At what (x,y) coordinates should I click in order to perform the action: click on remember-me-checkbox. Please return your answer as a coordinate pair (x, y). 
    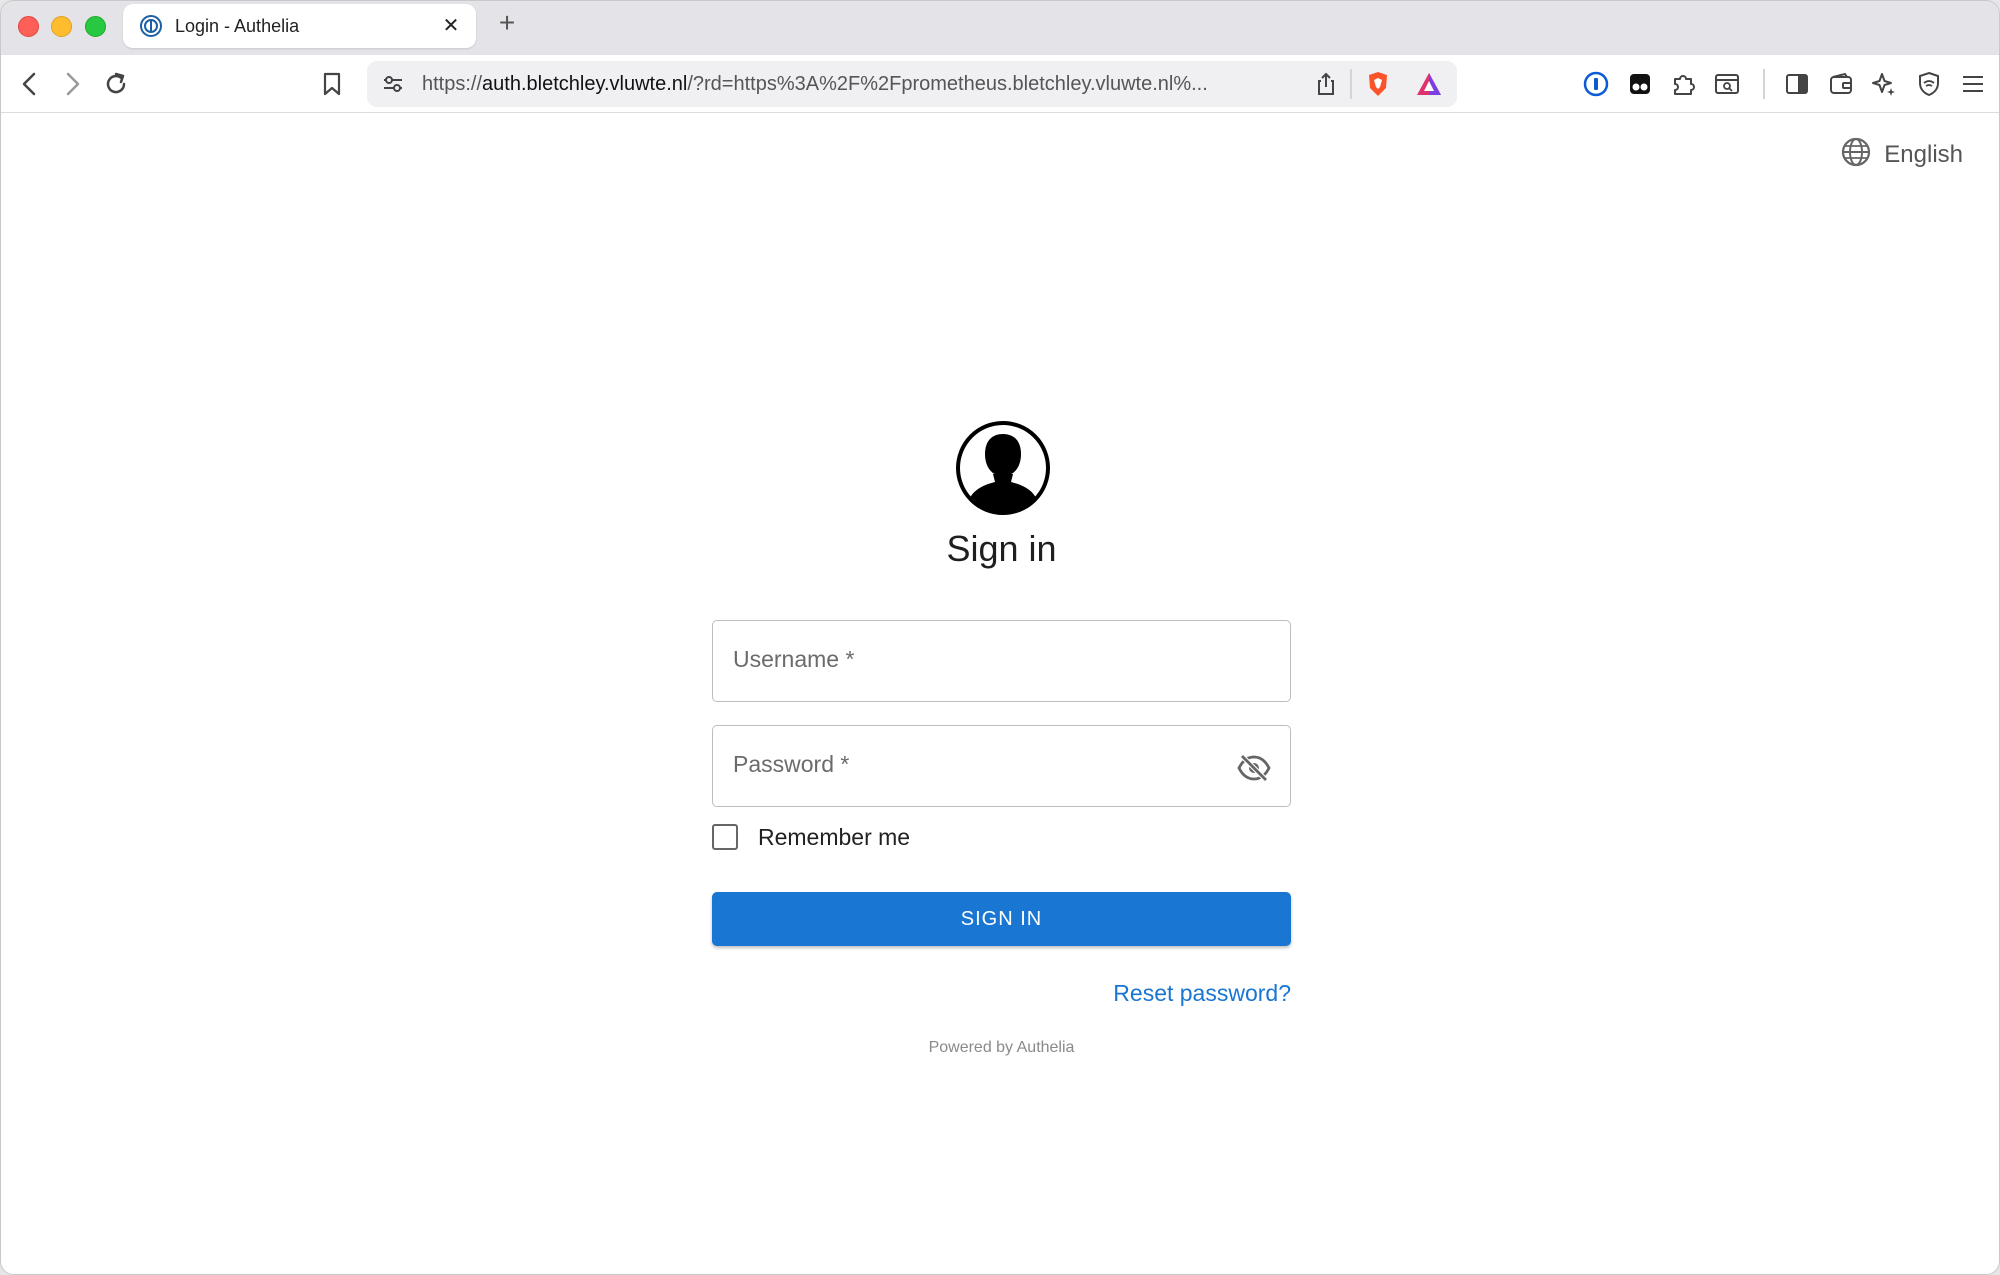
    Looking at the image, I should click on (725, 837).